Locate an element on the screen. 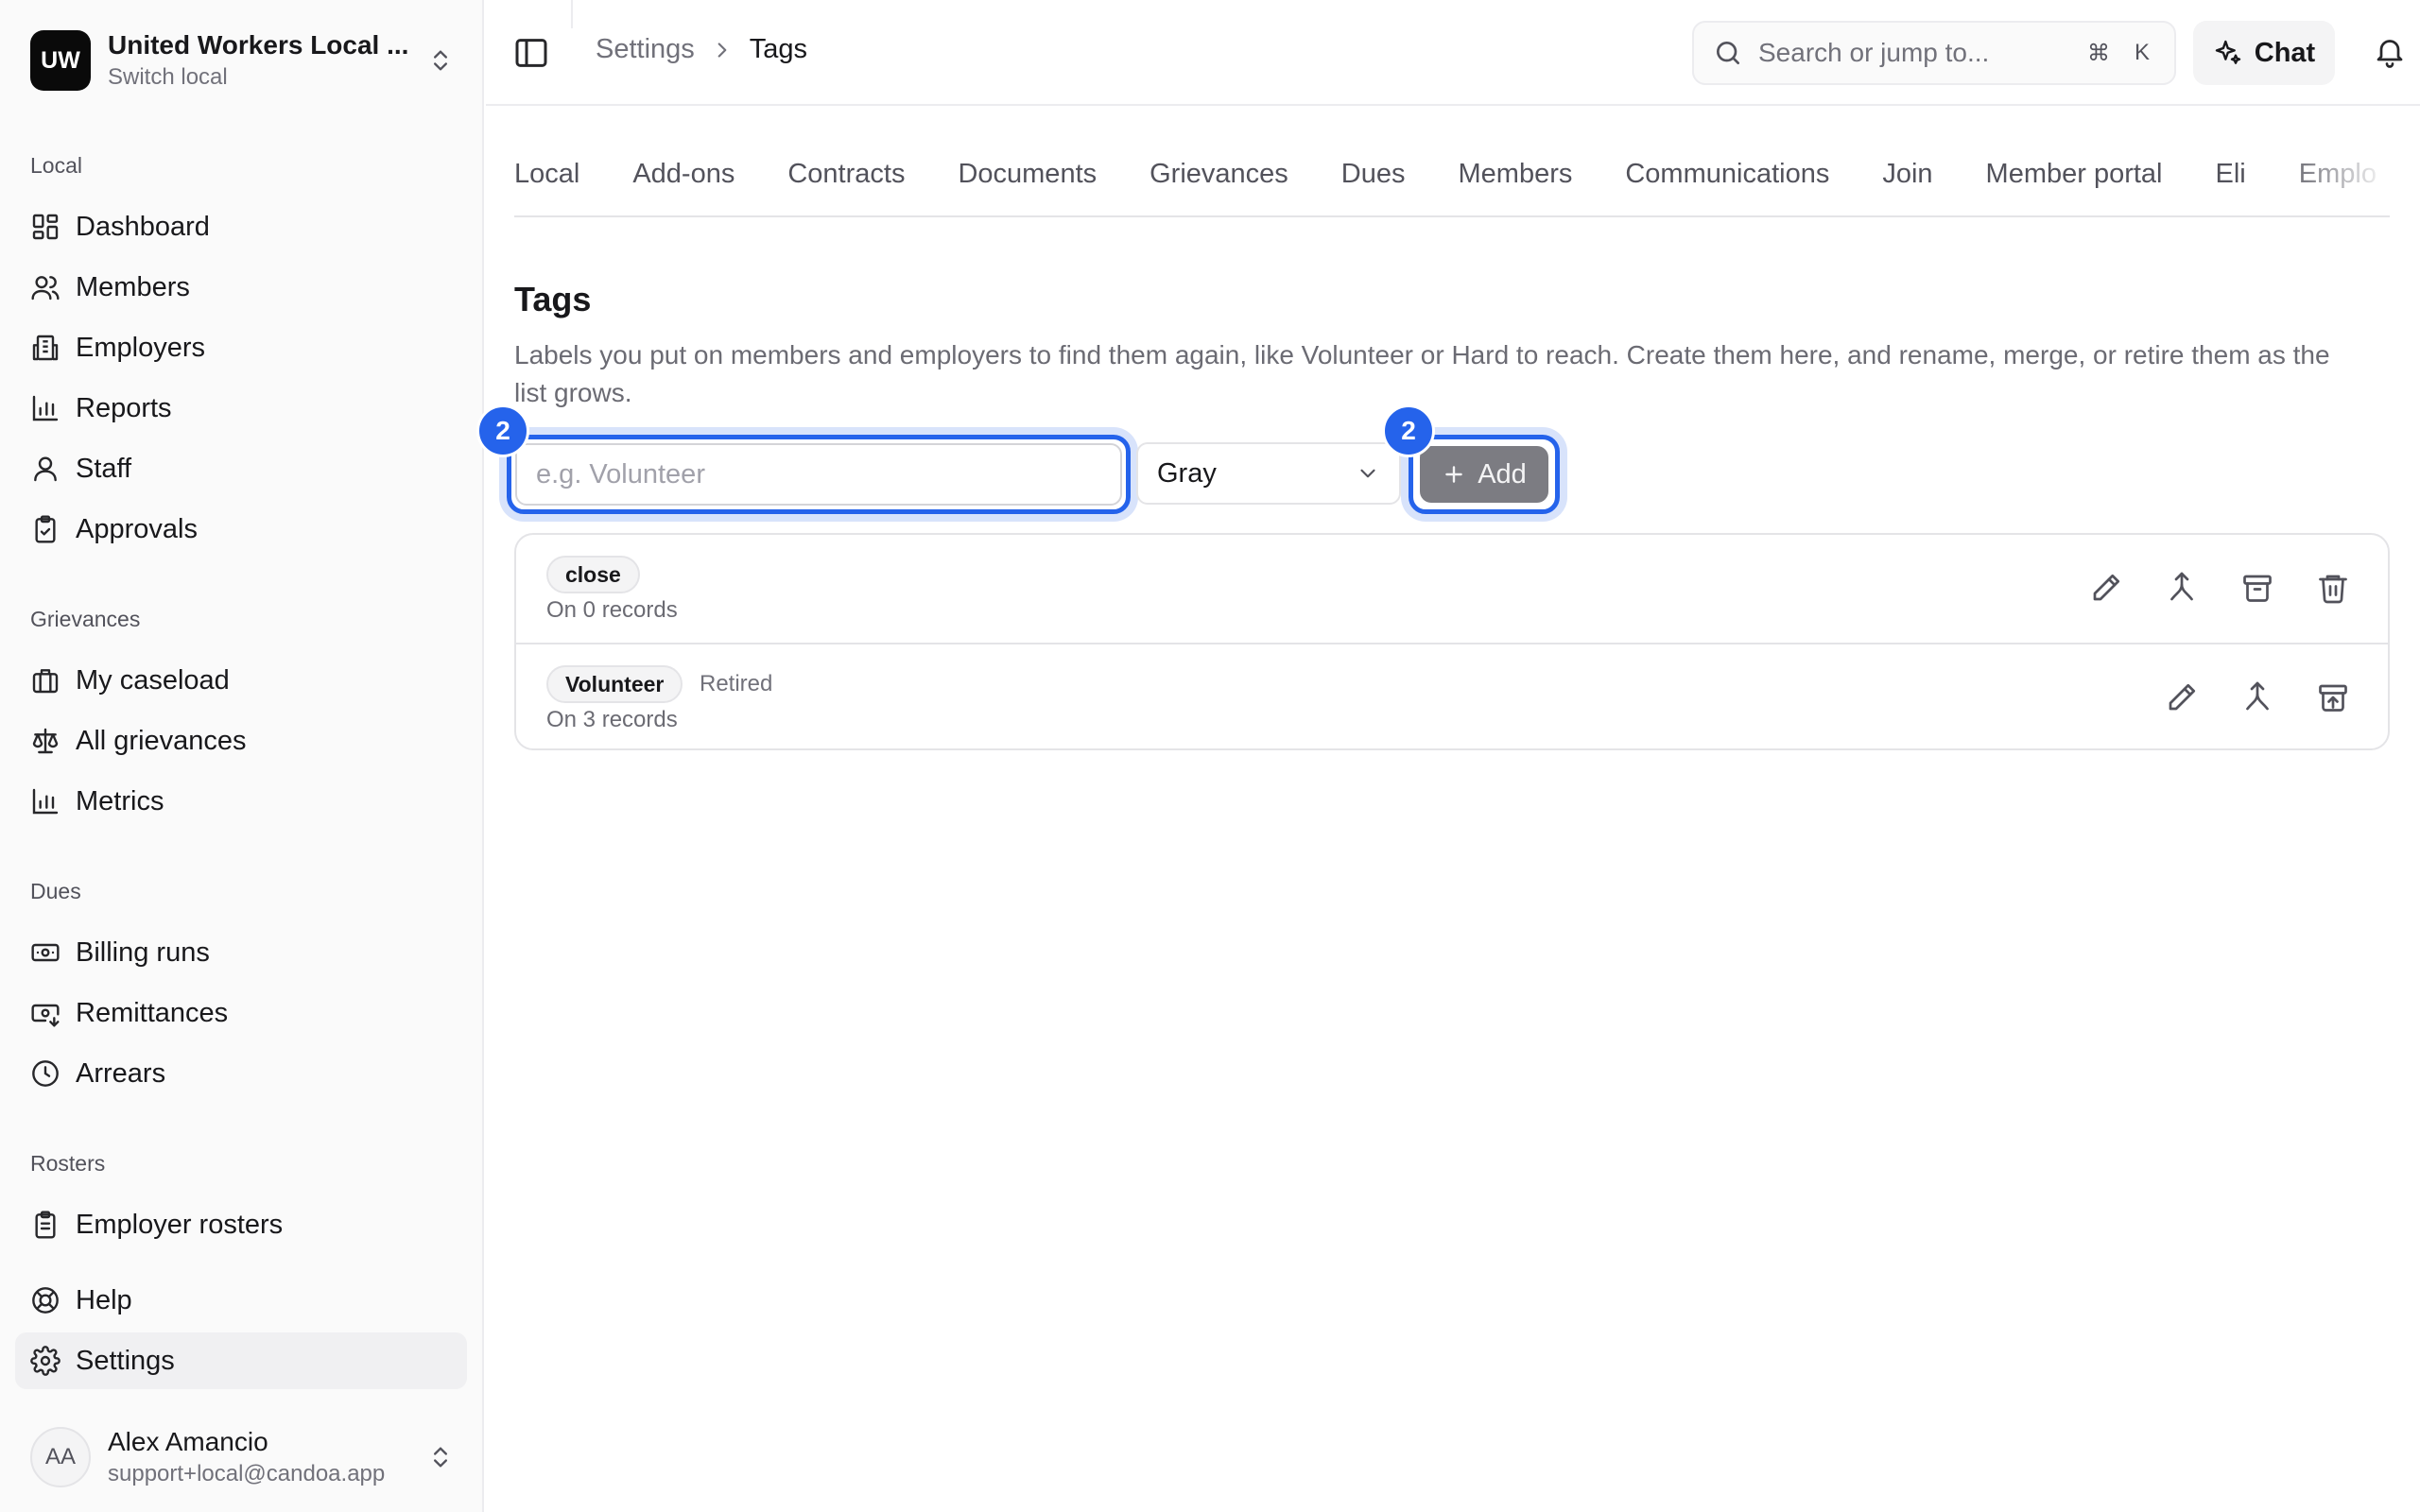 This screenshot has height=1512, width=2420. sidebar-item-label: Dashboard is located at coordinates (143, 226).